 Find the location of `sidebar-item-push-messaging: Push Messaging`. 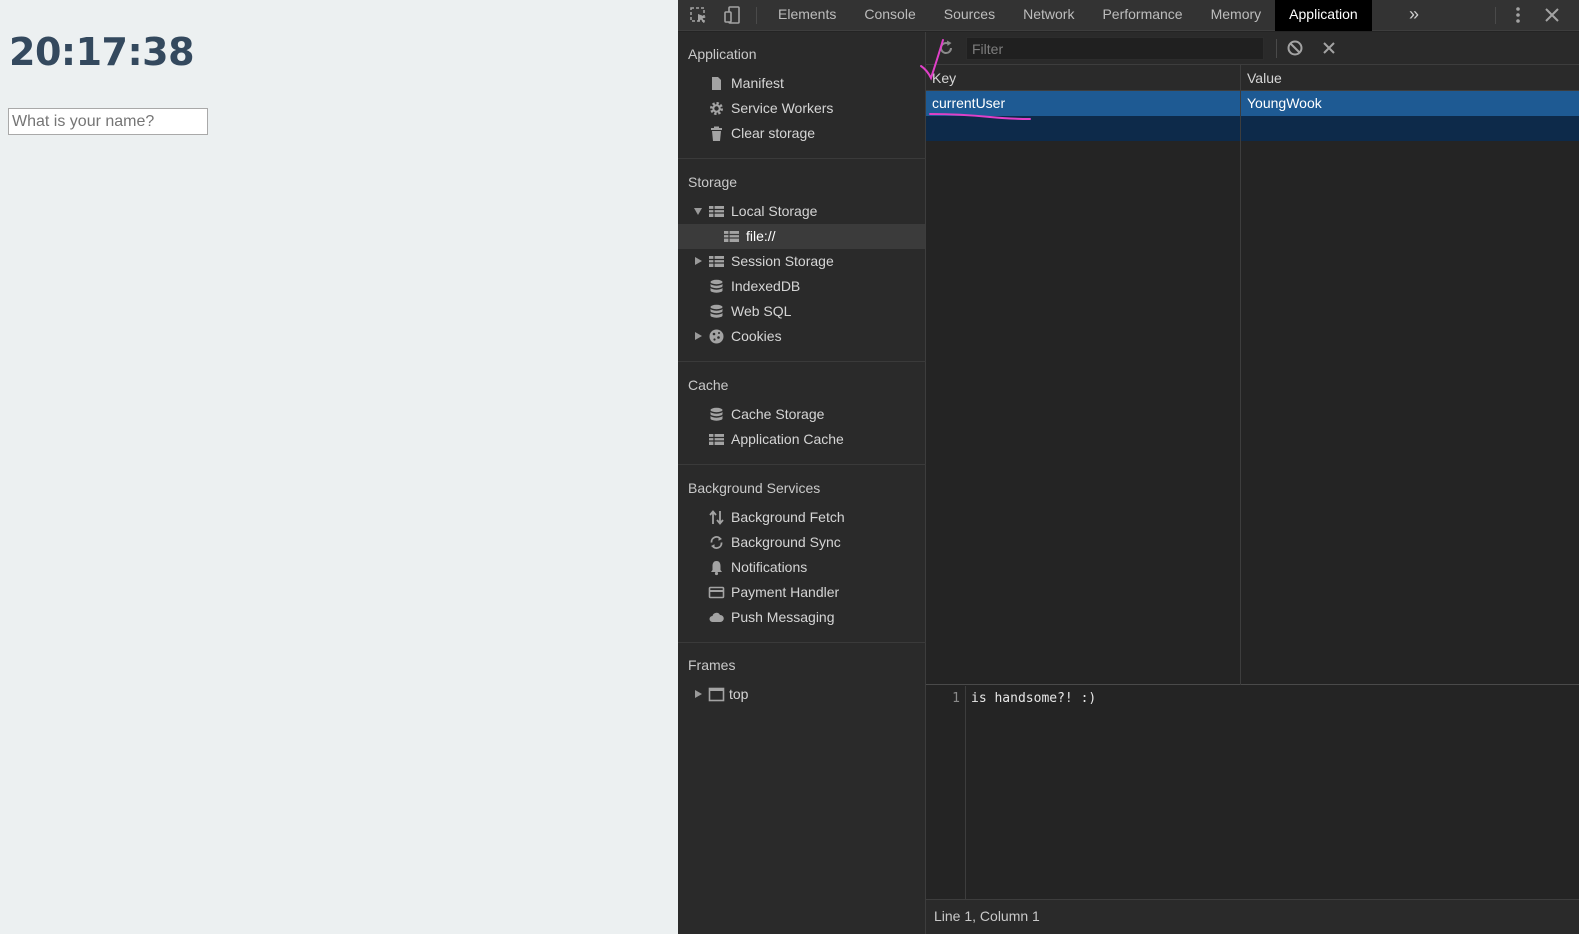

sidebar-item-push-messaging: Push Messaging is located at coordinates (801, 617).